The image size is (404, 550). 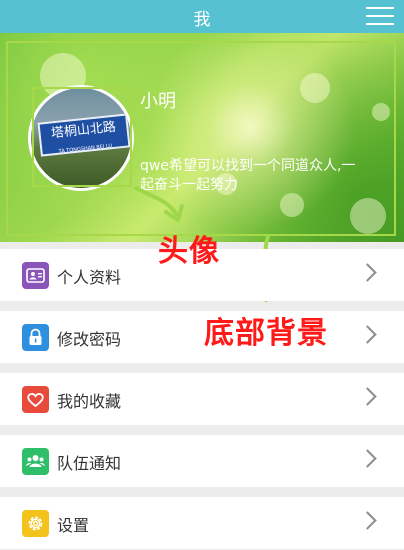 What do you see at coordinates (202, 461) in the screenshot?
I see `menu-item-team-notice: 队伍通知` at bounding box center [202, 461].